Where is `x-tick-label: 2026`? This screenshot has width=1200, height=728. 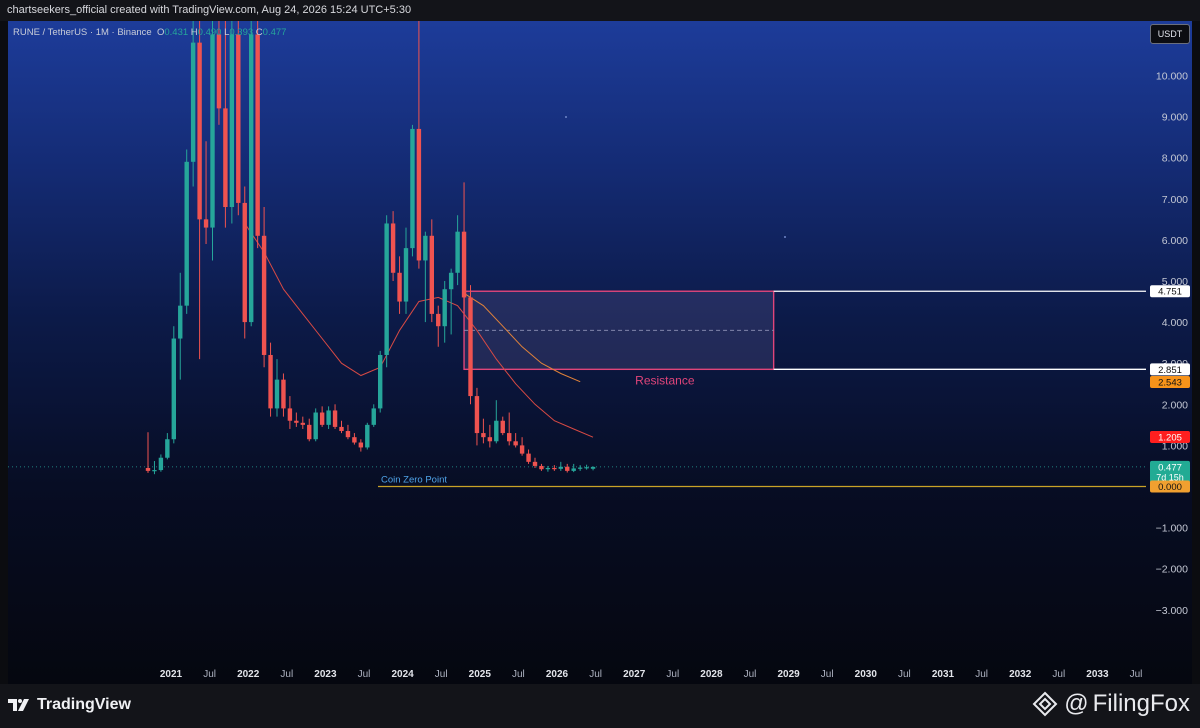
x-tick-label: 2026 is located at coordinates (557, 674).